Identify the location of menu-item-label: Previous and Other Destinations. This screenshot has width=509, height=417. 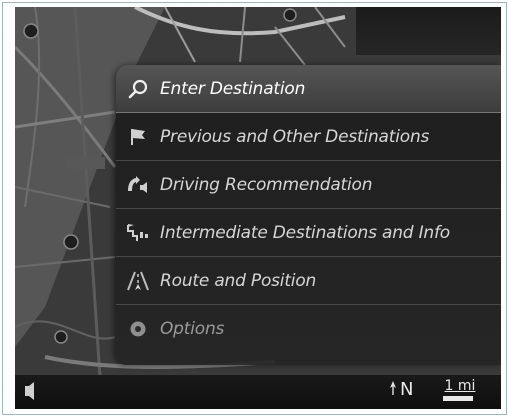
(295, 136).